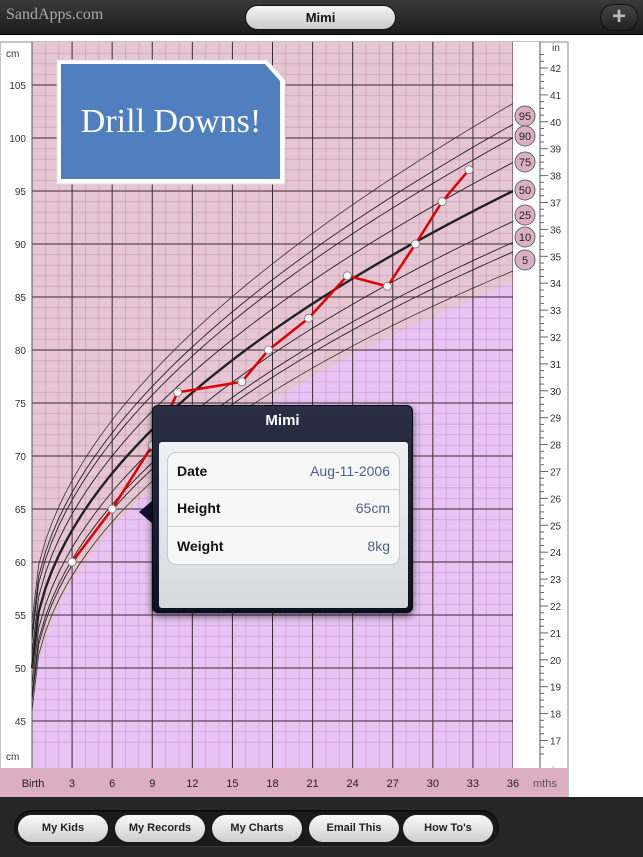  I want to click on drill-downs-callout: Drill Downs!, so click(171, 122).